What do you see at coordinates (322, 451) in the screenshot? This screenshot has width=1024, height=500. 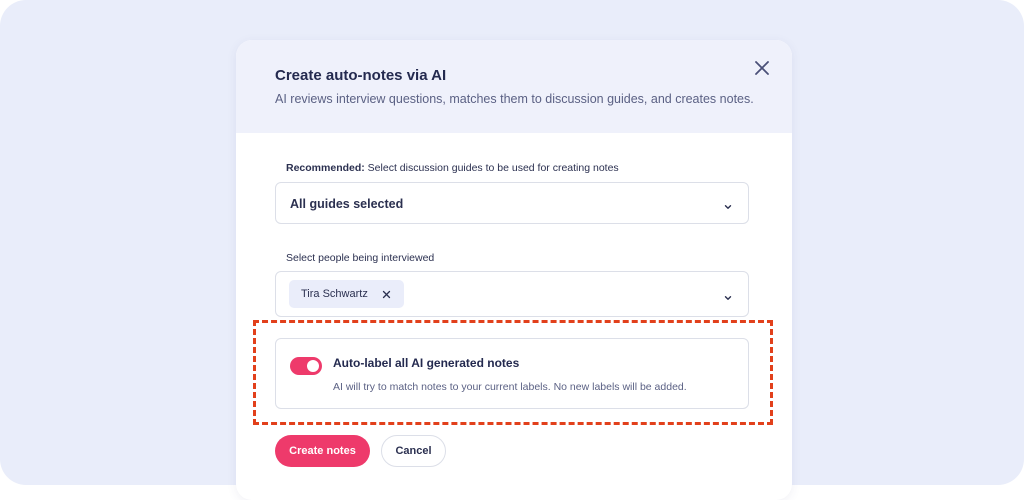 I see `create-notes-button: Create notes` at bounding box center [322, 451].